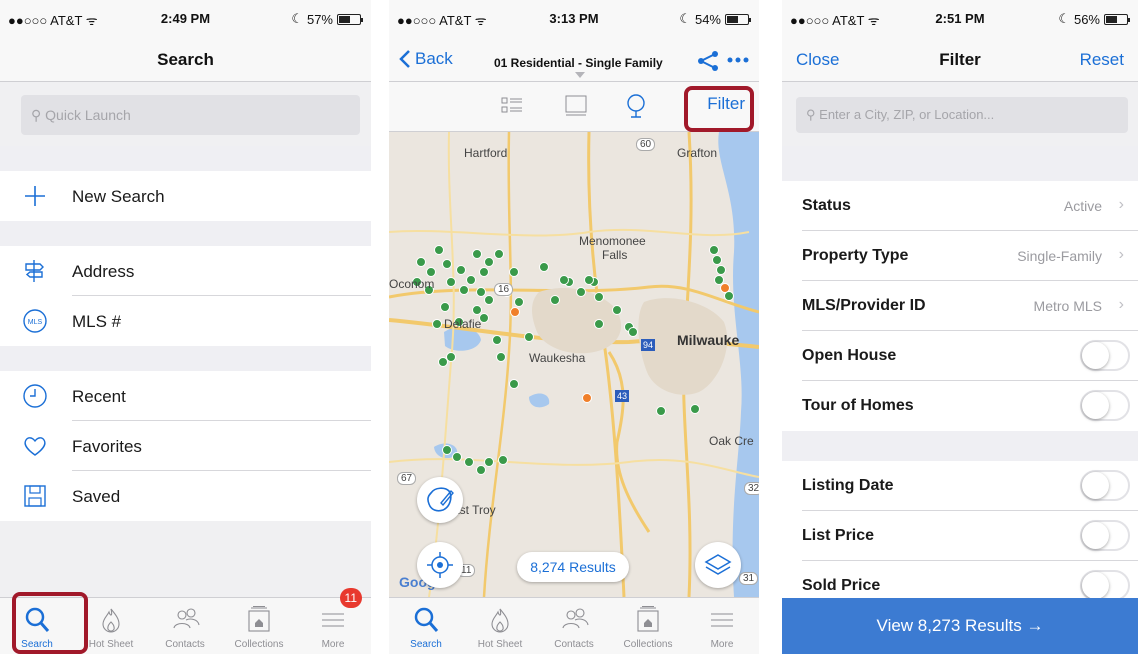  I want to click on moon-icon: ☾, so click(297, 18).